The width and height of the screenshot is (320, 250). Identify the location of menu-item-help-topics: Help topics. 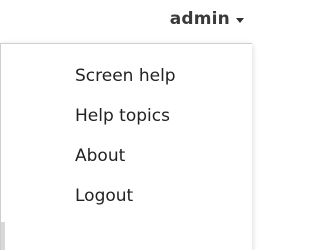
(122, 116).